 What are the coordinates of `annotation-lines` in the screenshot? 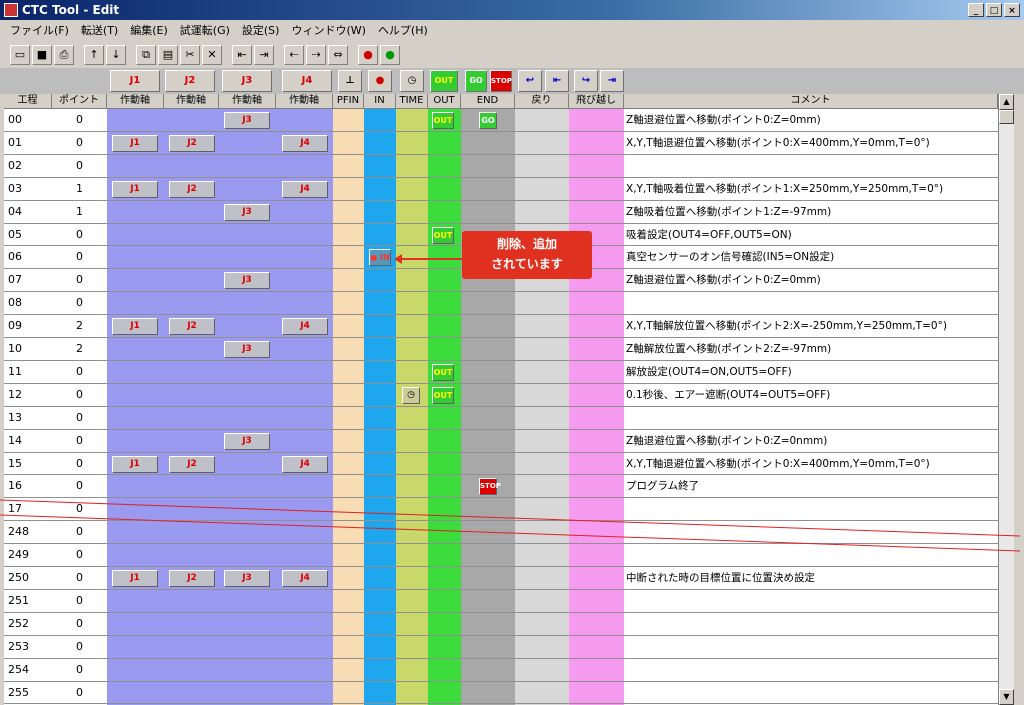 It's located at (510, 525).